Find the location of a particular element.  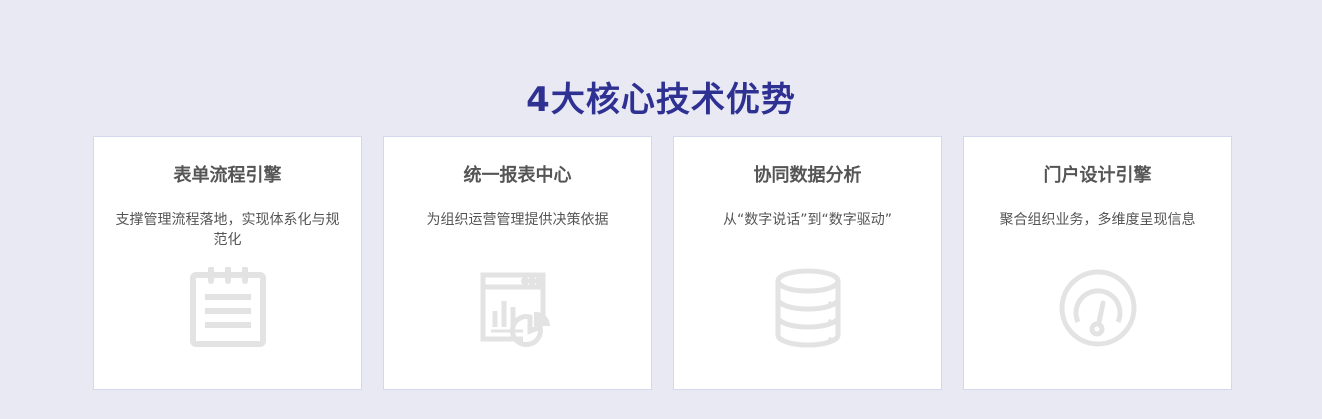

clipboard-form-icon is located at coordinates (228, 308).